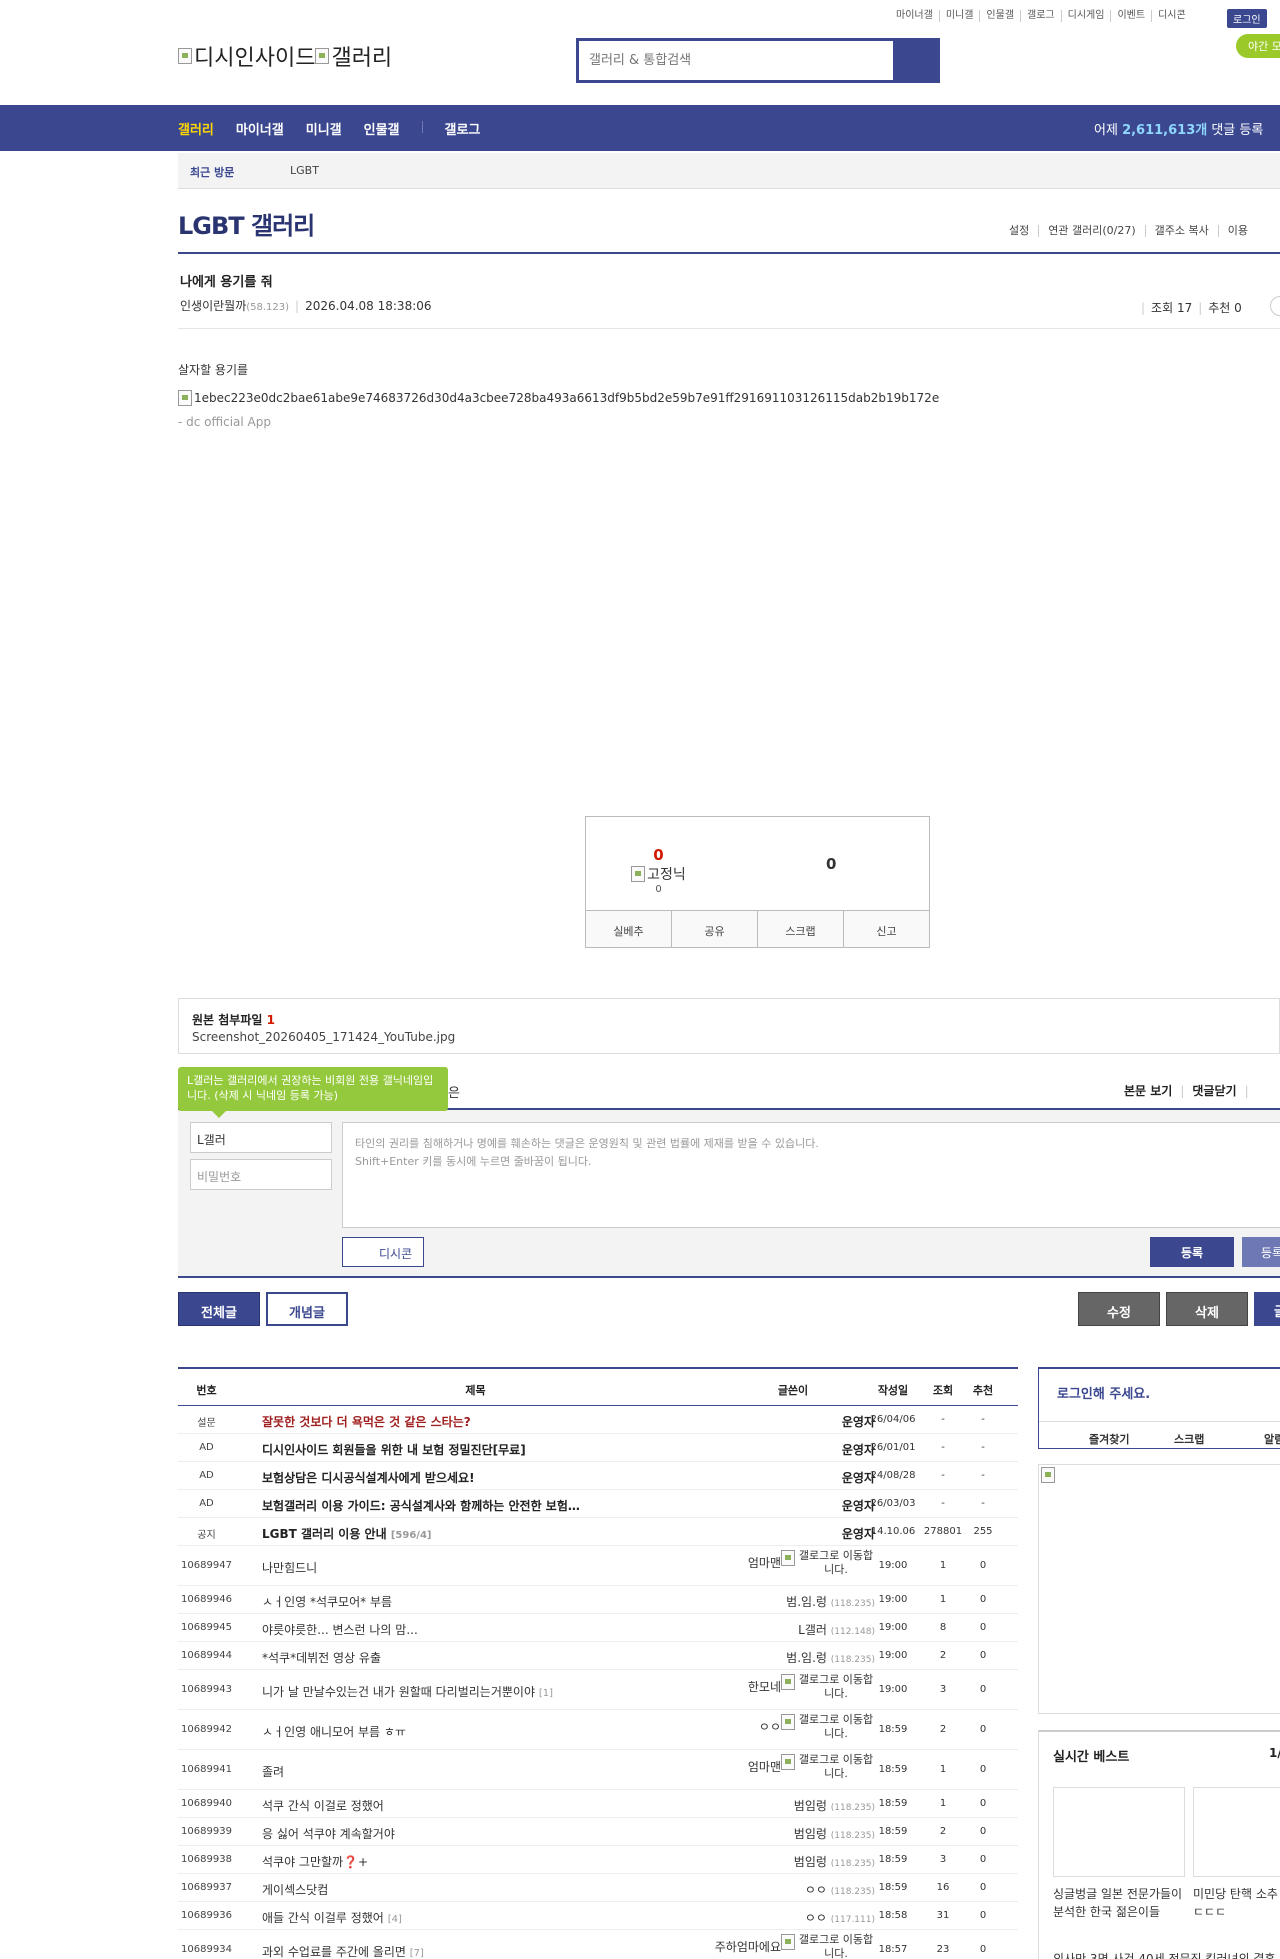 This screenshot has height=1959, width=1280. Describe the element at coordinates (779, 1727) in the screenshot. I see `row-writer: ㅇㅇ 갤로그로 이동합니다.` at that location.